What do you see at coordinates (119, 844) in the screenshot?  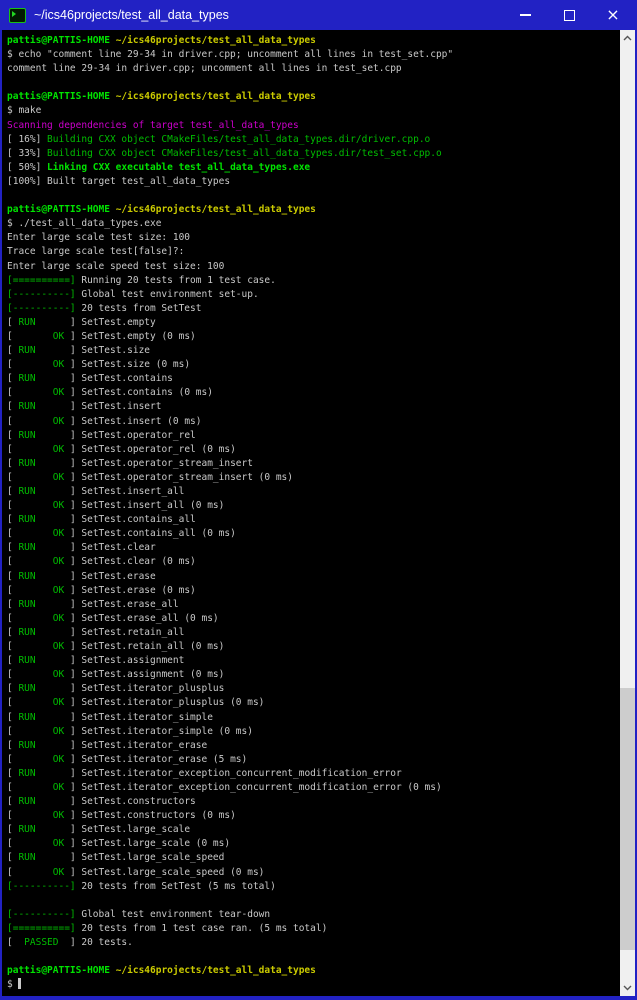 I see `terminal-line: [ OK ] SetTest.large_scale (0 ms)` at bounding box center [119, 844].